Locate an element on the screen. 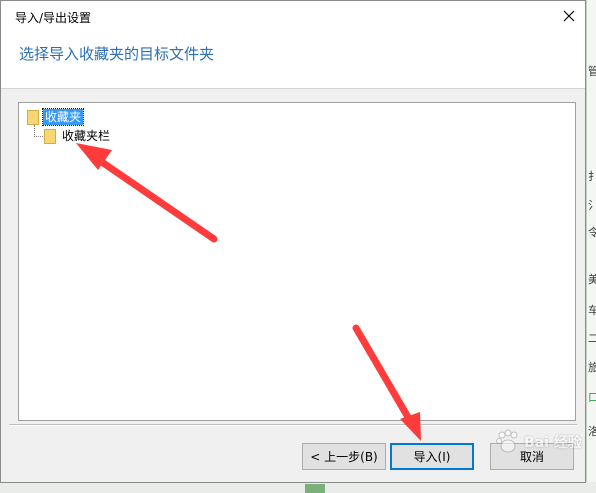 The width and height of the screenshot is (596, 493). background-glyph: 旅 is located at coordinates (592, 367).